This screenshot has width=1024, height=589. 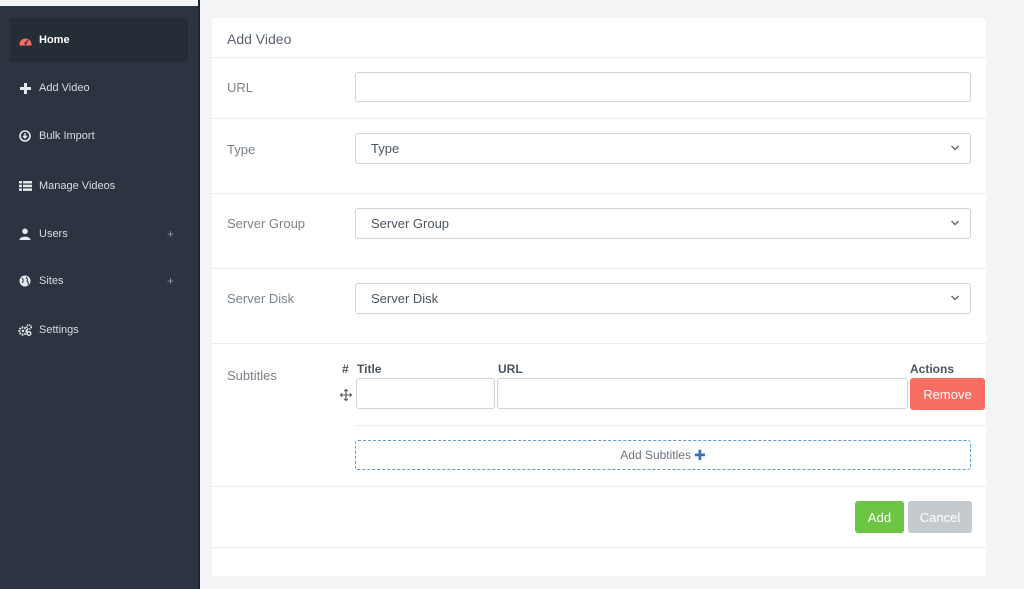 What do you see at coordinates (699, 454) in the screenshot?
I see `plus-icon: ✚` at bounding box center [699, 454].